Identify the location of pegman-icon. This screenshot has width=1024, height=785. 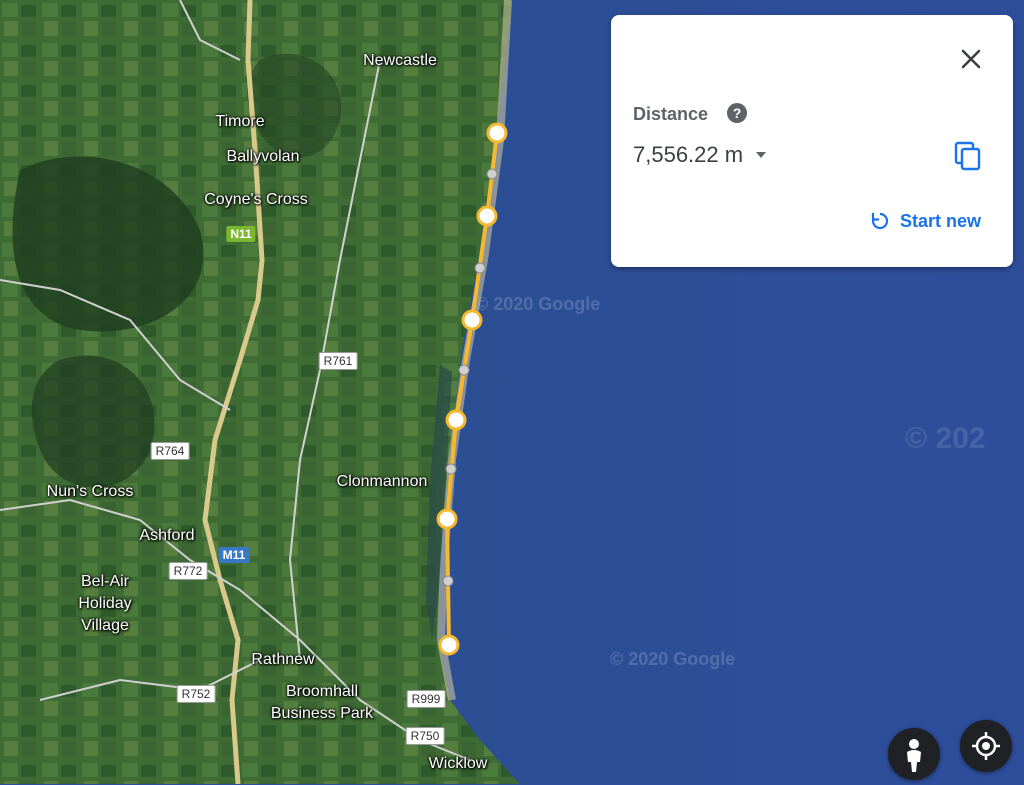
(914, 754).